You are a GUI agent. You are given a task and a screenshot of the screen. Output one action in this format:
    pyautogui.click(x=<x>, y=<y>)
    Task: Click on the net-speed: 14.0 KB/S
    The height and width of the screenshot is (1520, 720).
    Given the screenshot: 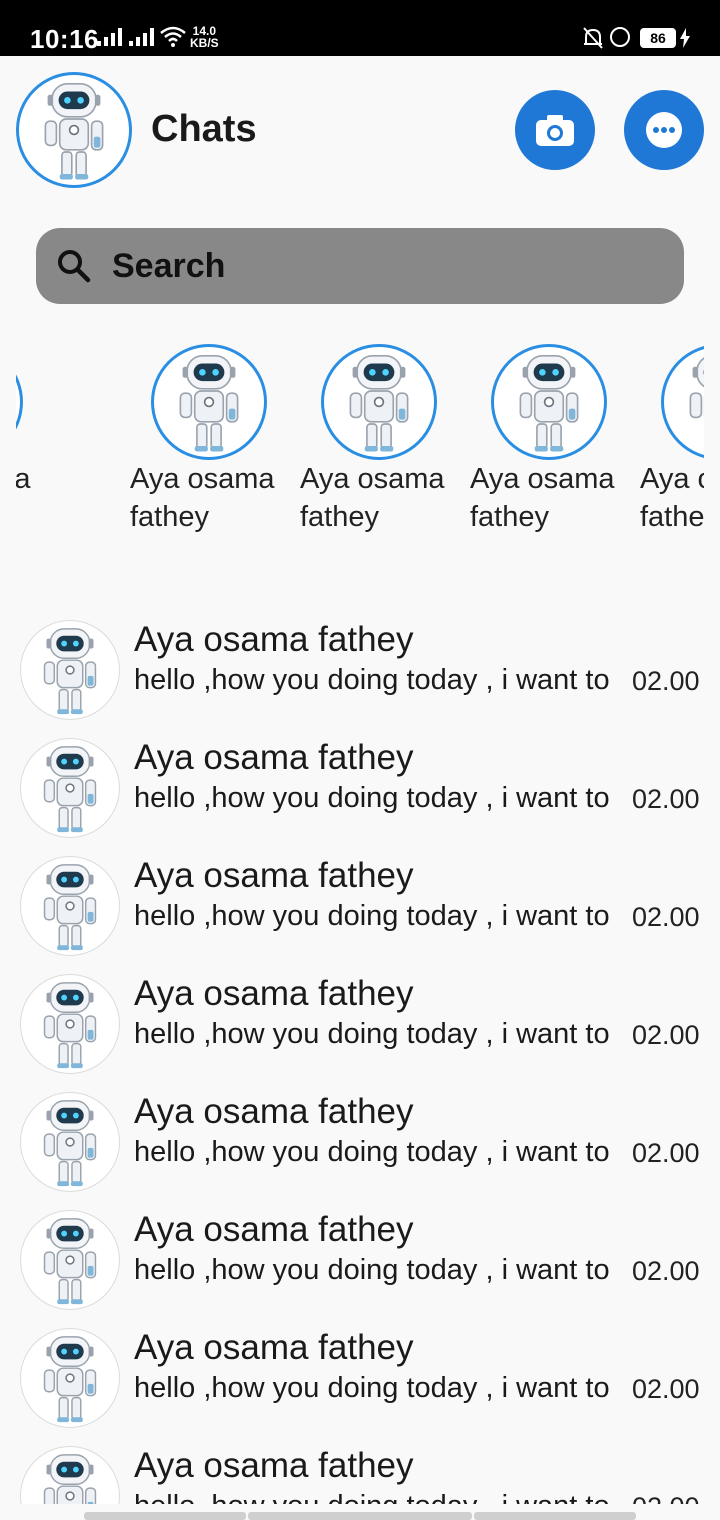 What is the action you would take?
    pyautogui.click(x=204, y=37)
    